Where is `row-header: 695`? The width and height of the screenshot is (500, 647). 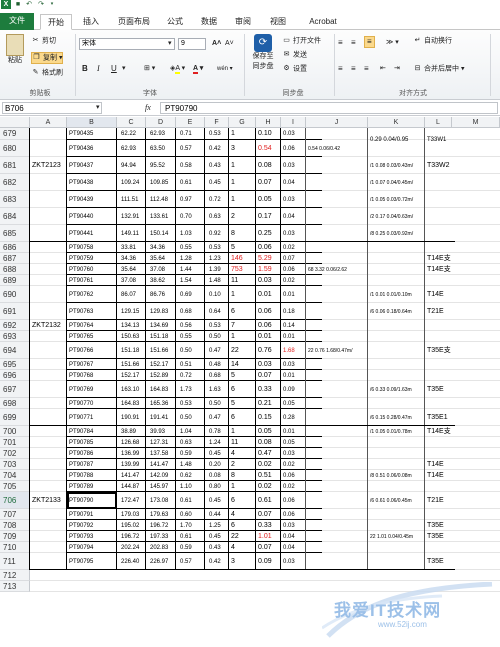
row-header: 695 is located at coordinates (15, 364).